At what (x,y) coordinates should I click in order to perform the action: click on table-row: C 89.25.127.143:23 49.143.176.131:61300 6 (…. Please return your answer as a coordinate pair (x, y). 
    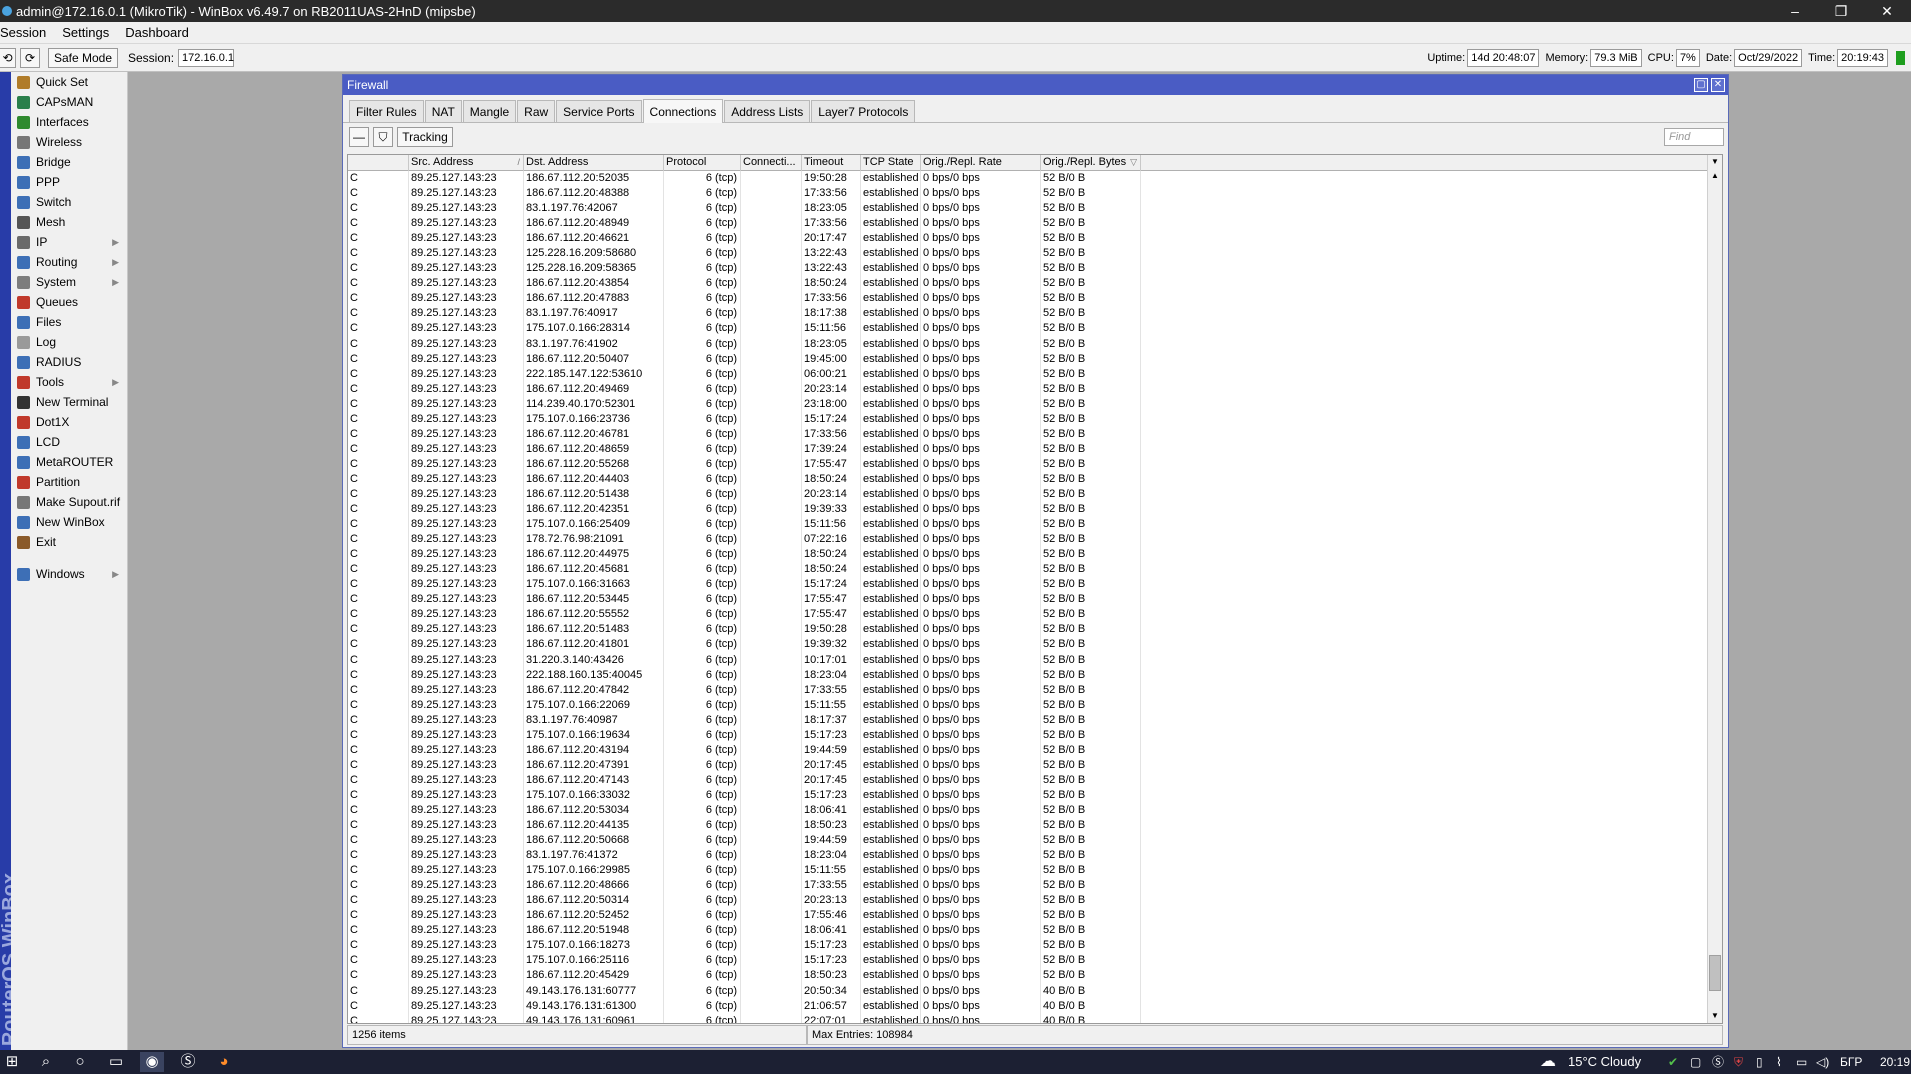
    Looking at the image, I should click on (1035, 1006).